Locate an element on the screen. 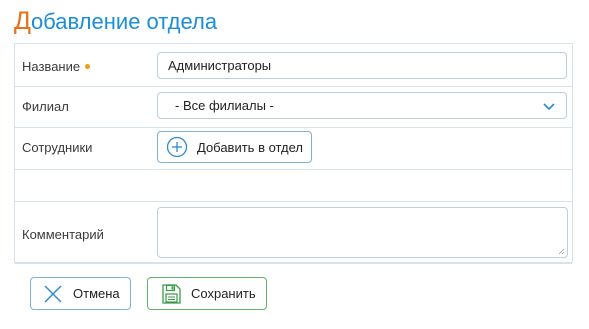  name-label: Название is located at coordinates (56, 66).